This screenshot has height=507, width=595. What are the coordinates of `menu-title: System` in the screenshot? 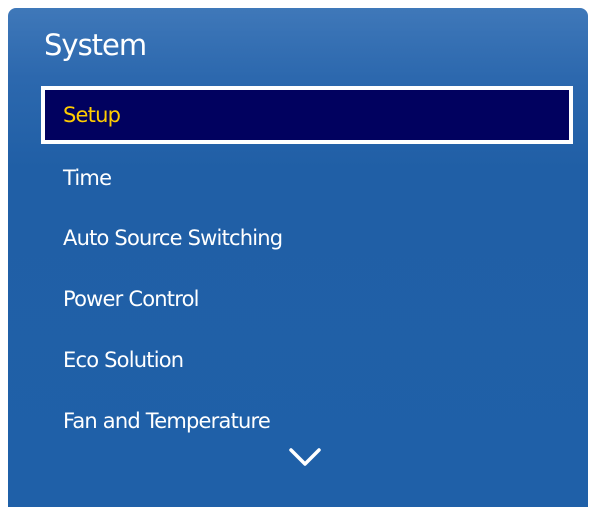 It's located at (95, 45).